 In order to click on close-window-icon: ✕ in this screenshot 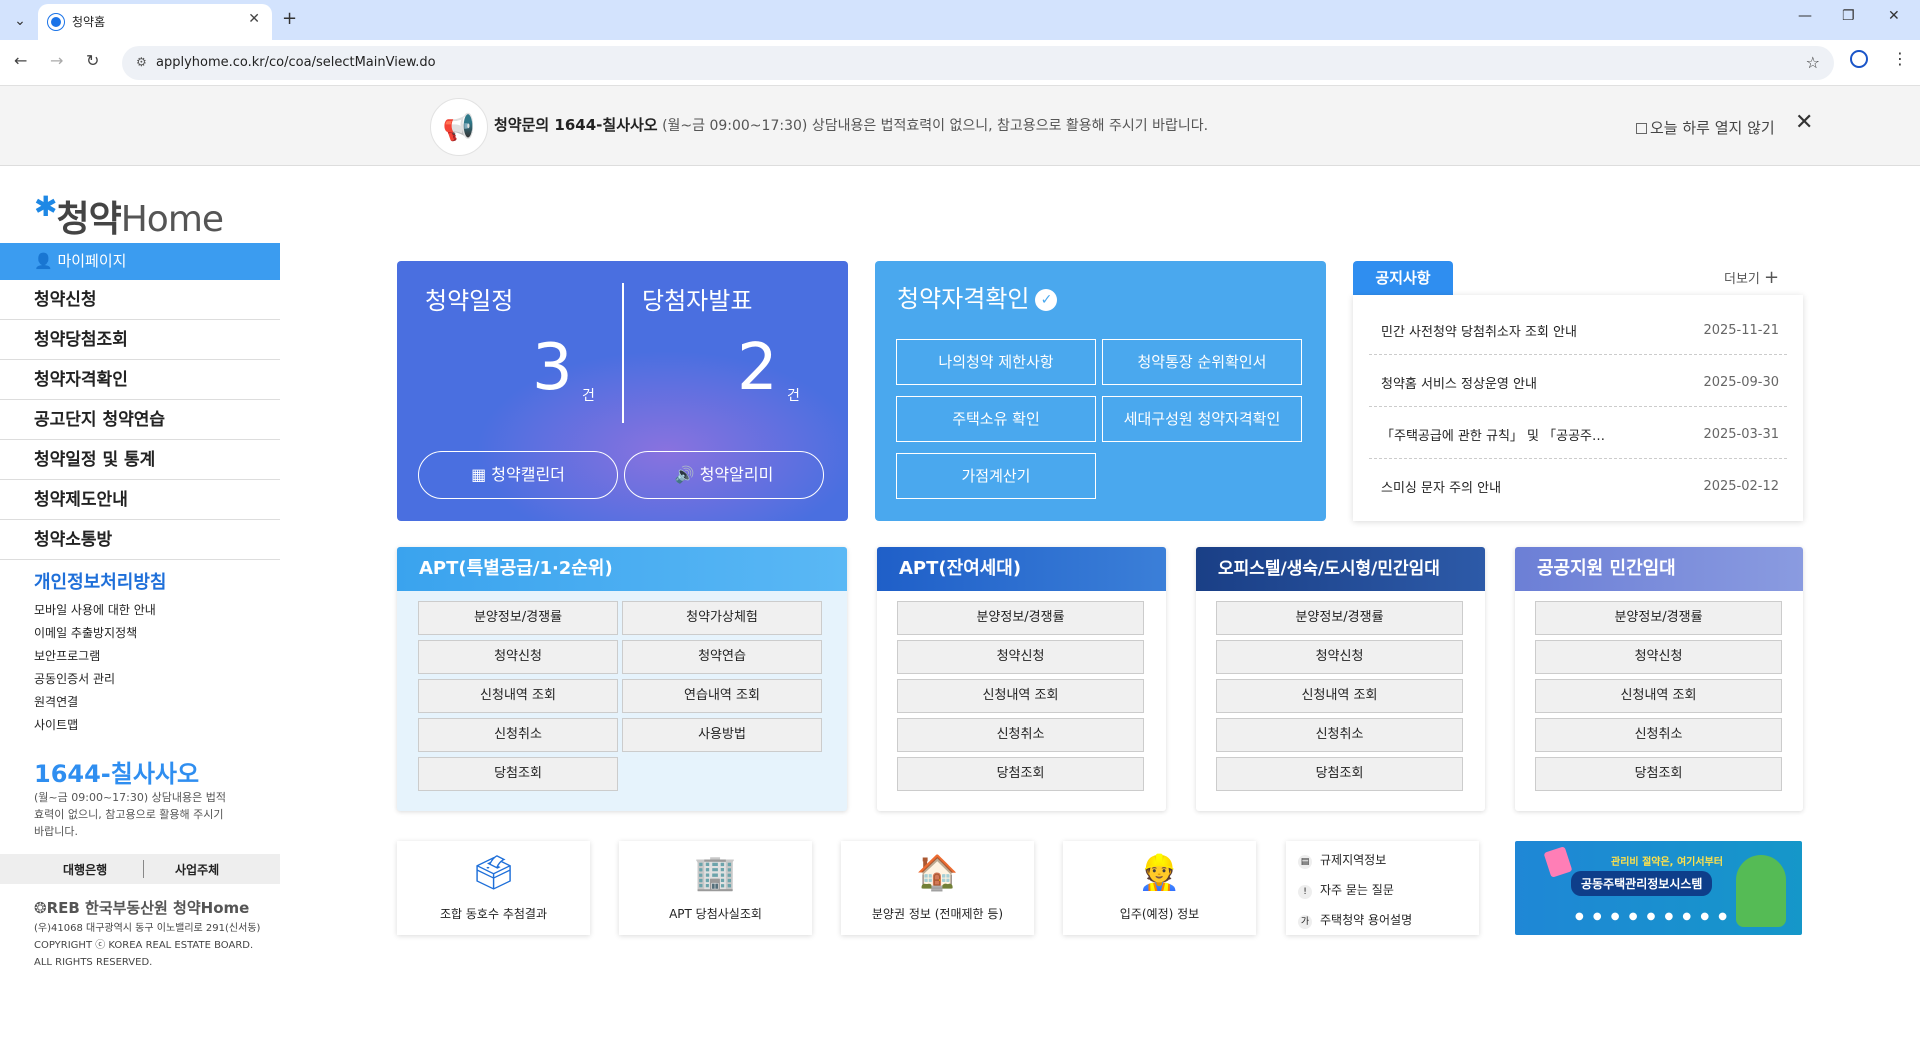, I will do `click(1894, 16)`.